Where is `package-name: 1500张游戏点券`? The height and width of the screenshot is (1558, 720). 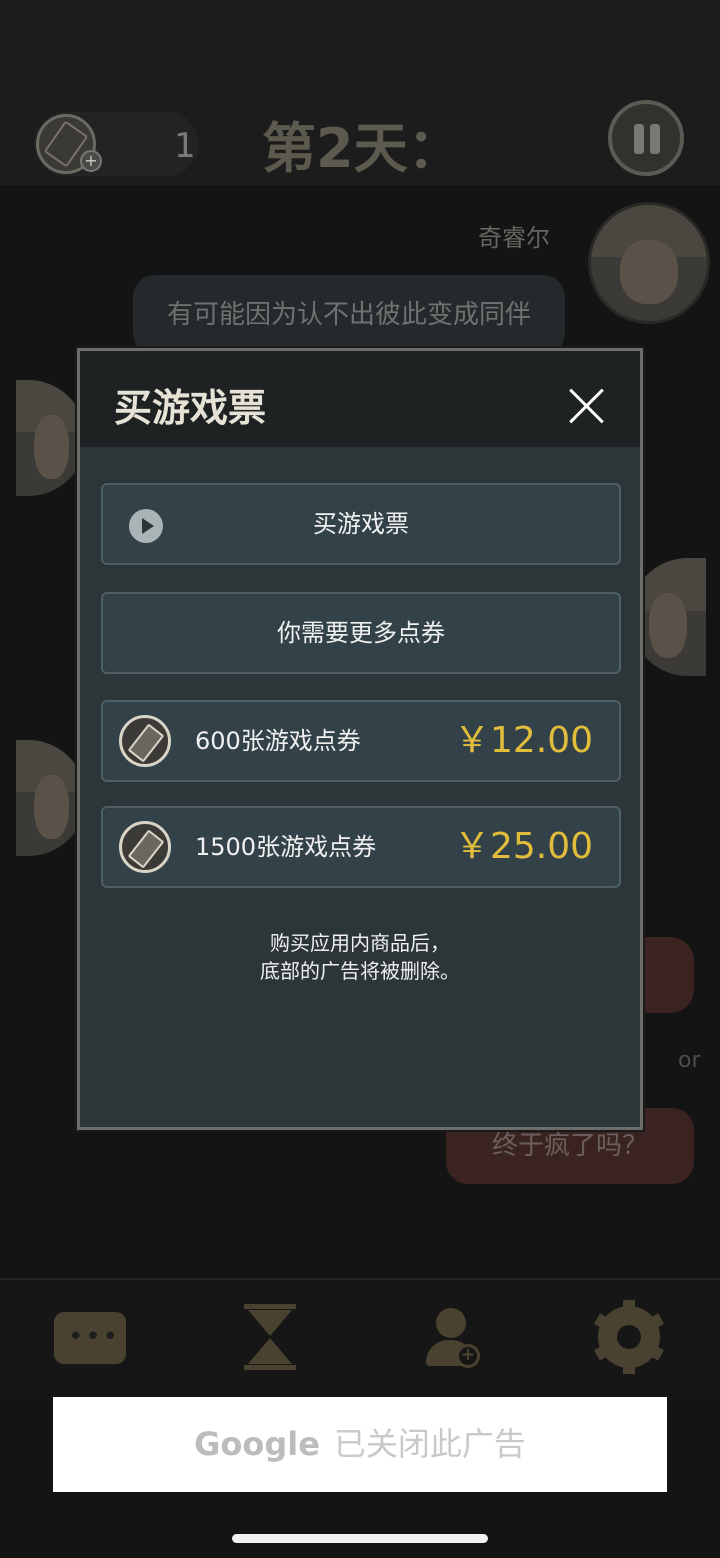 package-name: 1500张游戏点券 is located at coordinates (286, 847).